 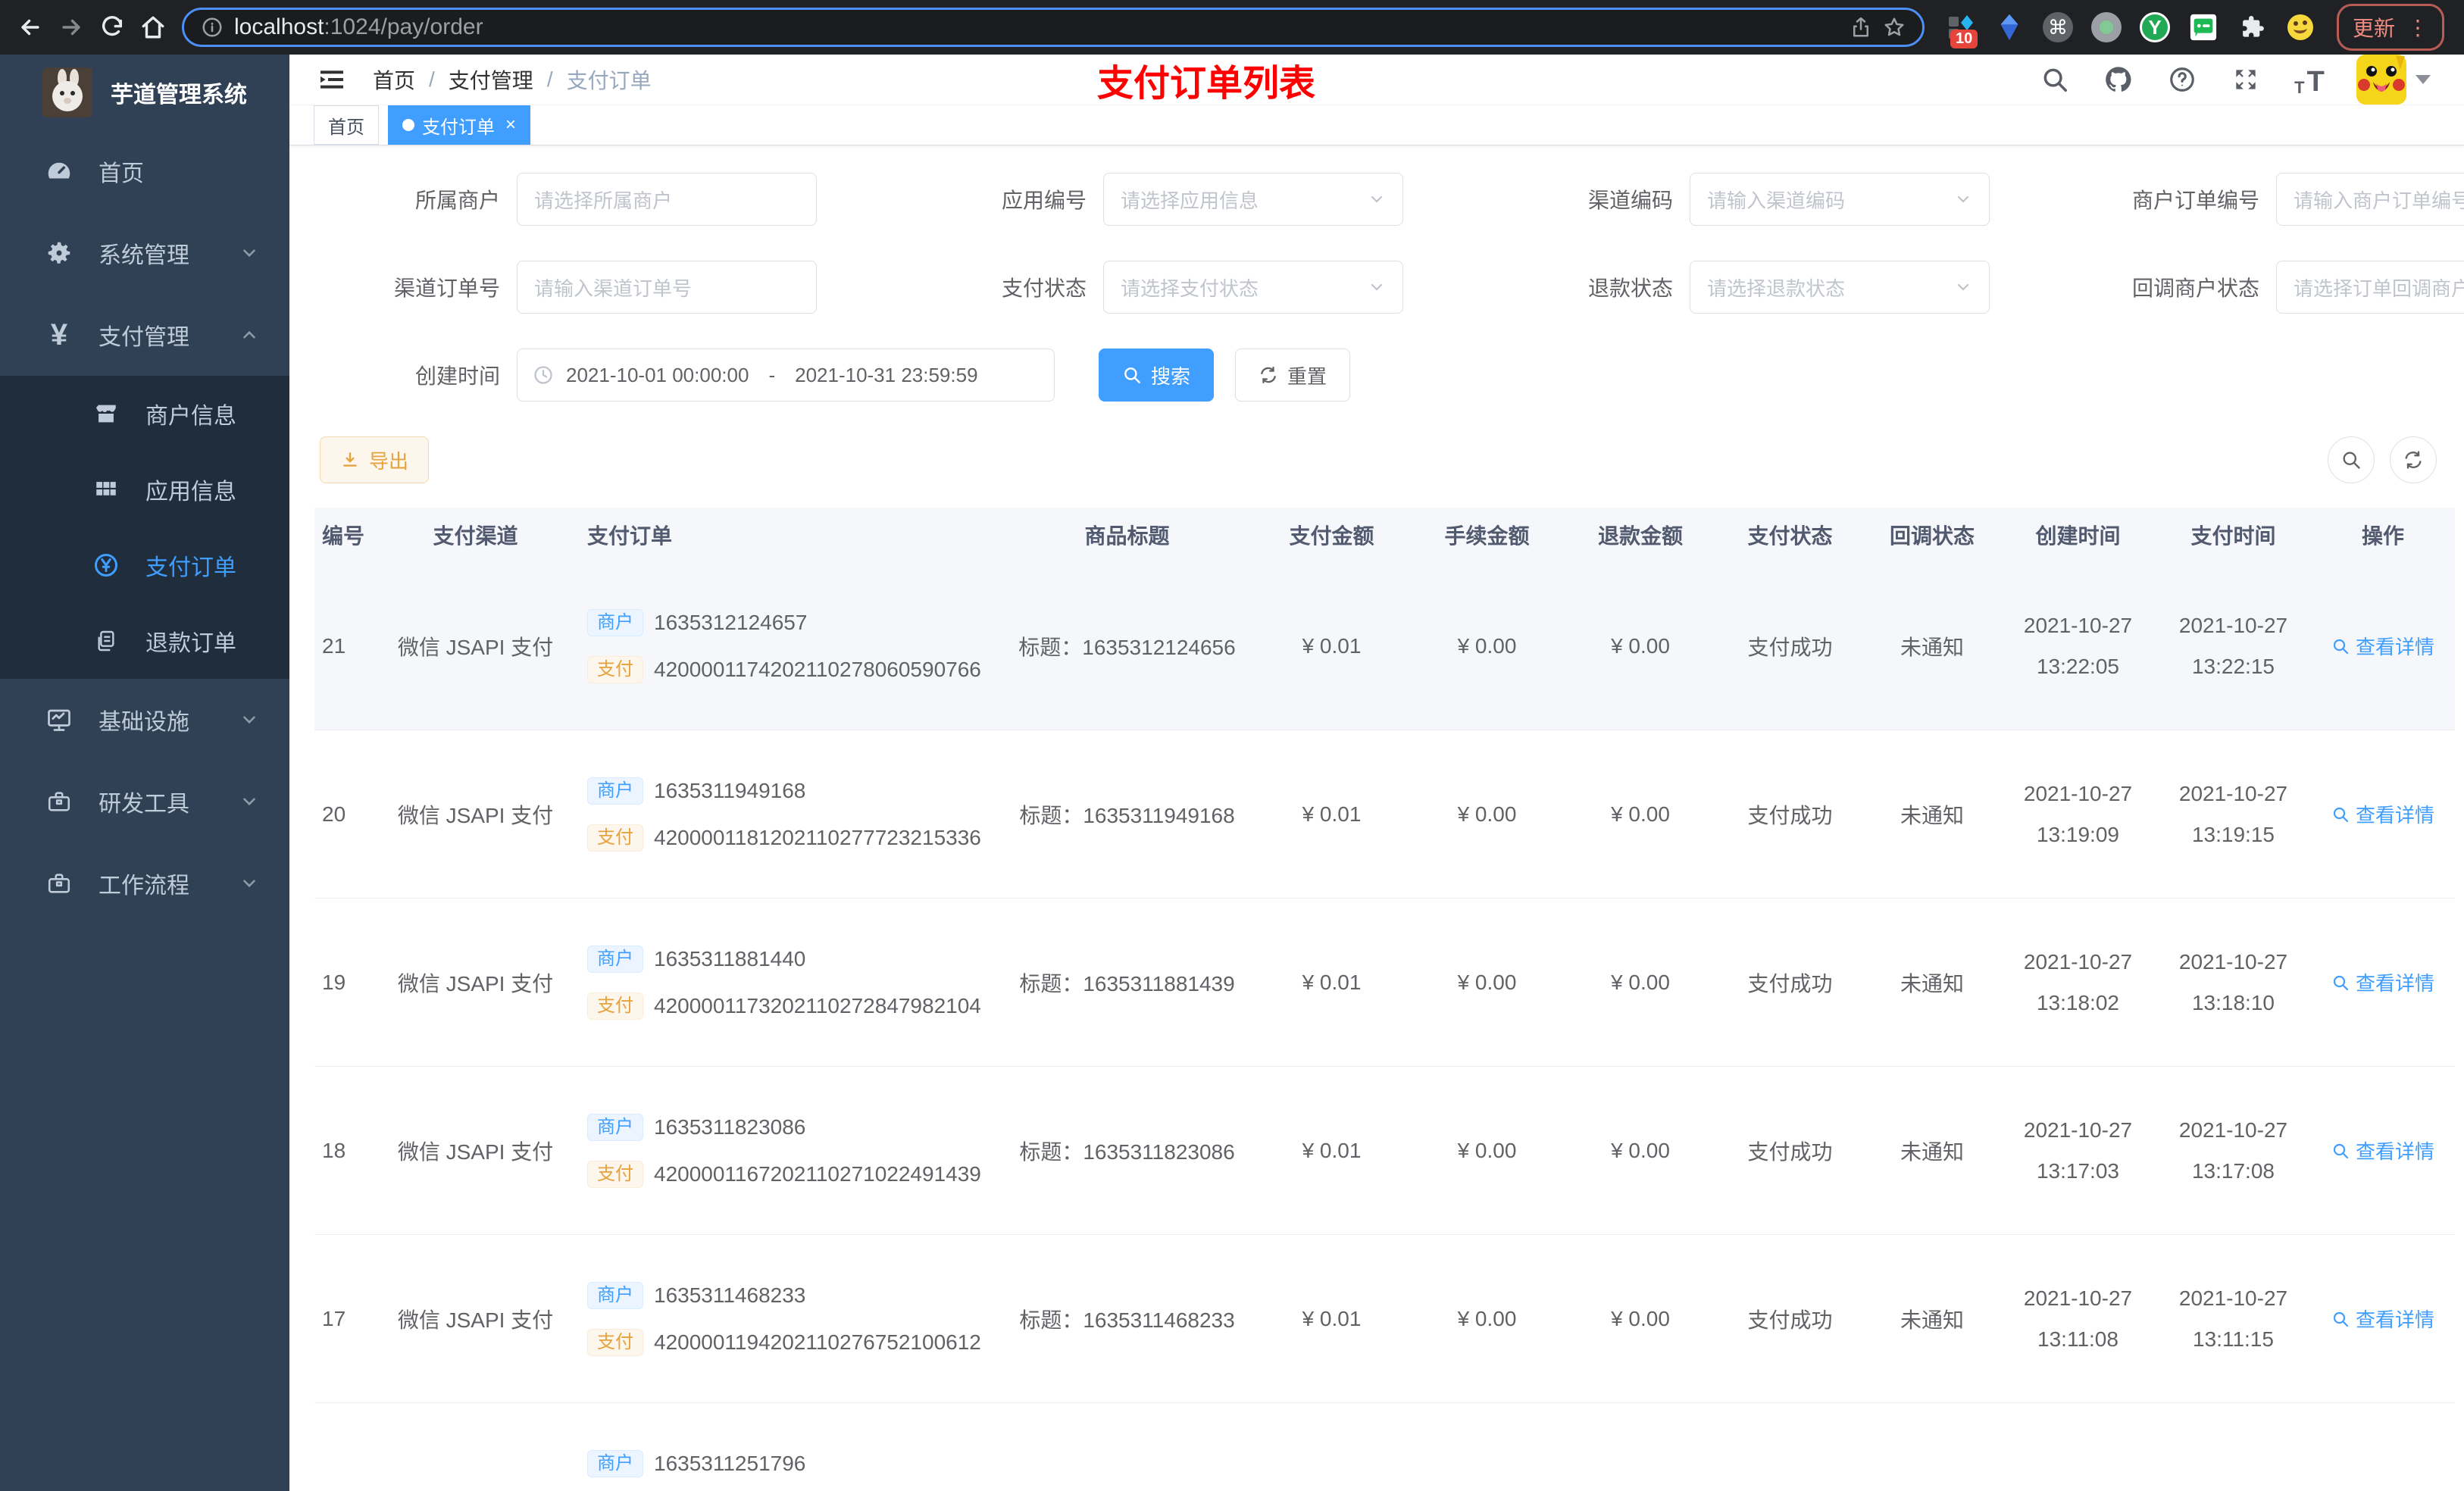 I want to click on reset-button: 重置, so click(x=1293, y=375).